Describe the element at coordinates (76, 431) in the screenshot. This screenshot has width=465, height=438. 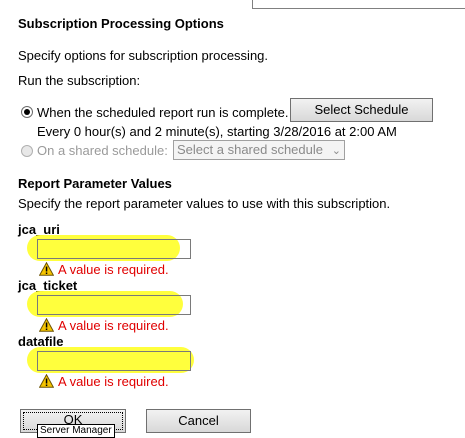
I see `tooltip: Server Manager` at that location.